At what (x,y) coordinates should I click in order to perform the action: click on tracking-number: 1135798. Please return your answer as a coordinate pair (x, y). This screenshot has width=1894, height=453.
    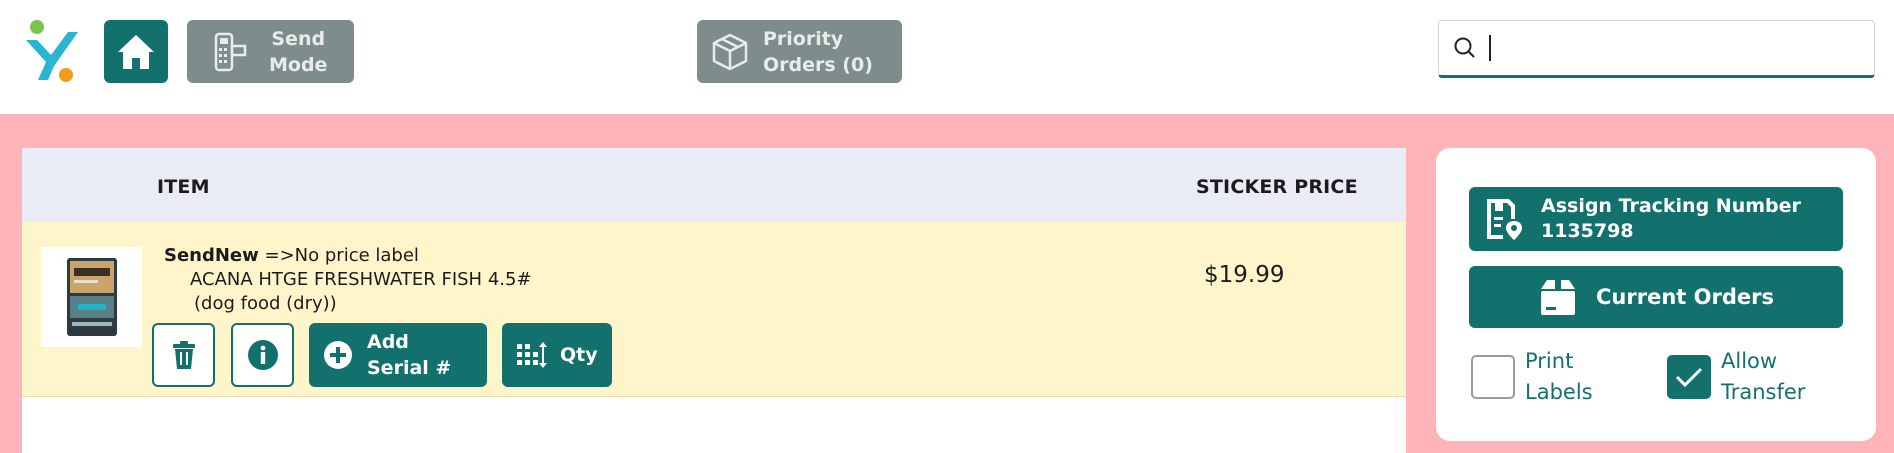
    Looking at the image, I should click on (1587, 231).